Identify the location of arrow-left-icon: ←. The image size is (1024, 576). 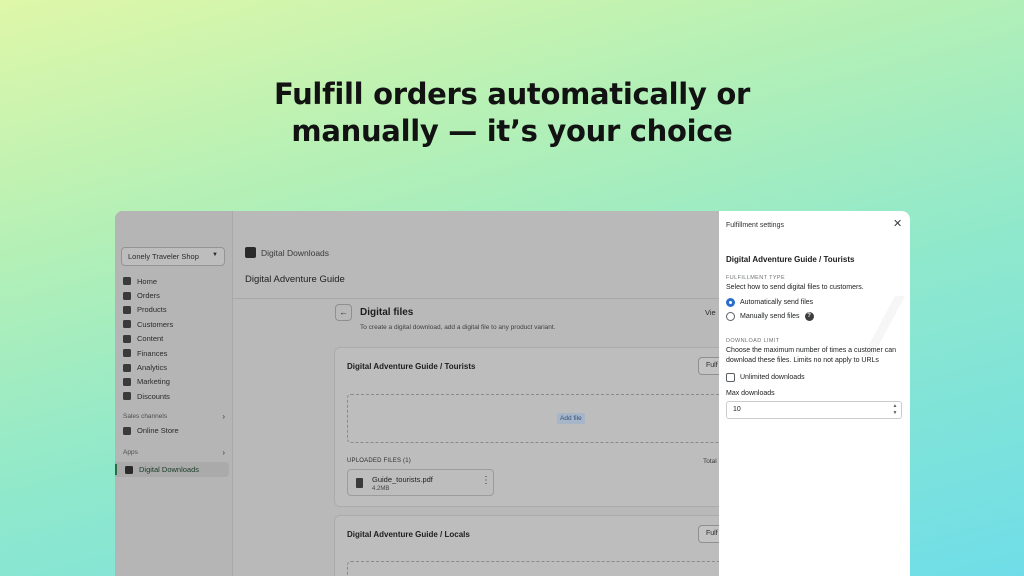
(343, 312).